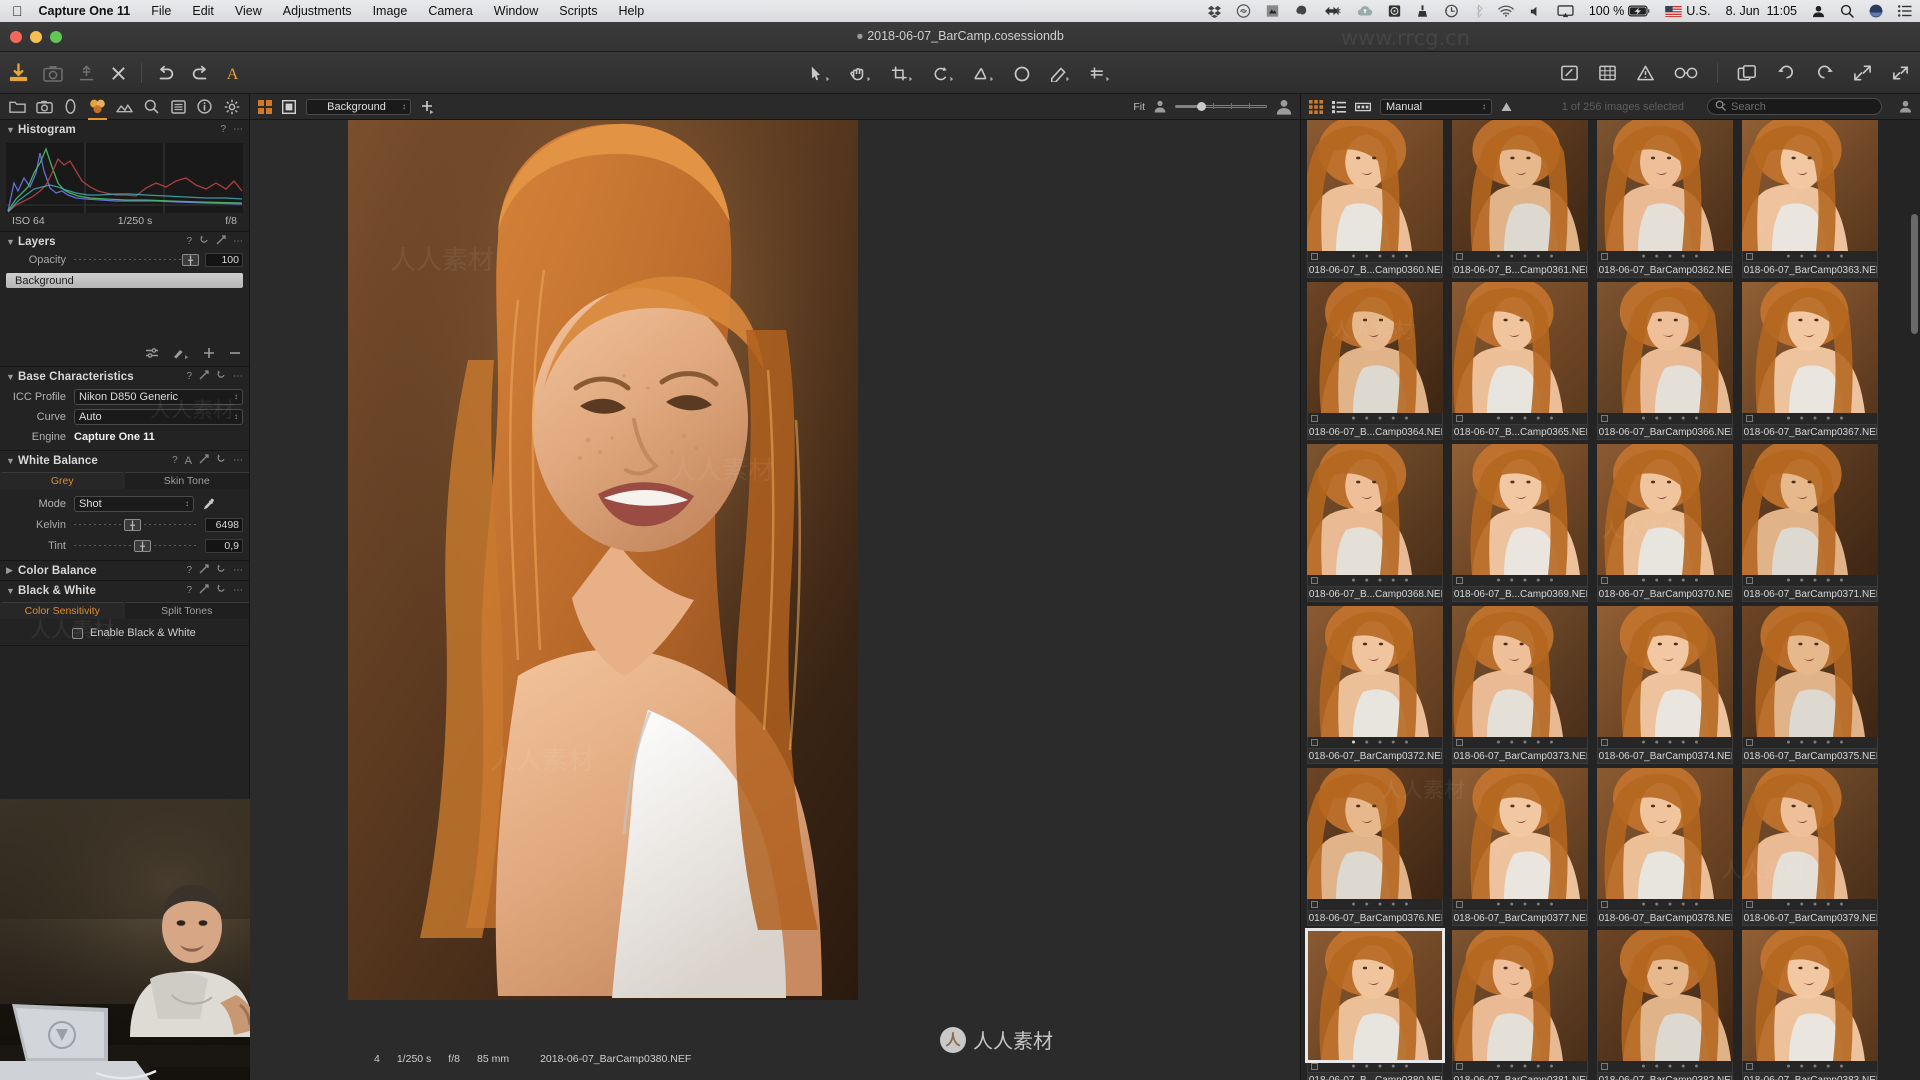  Describe the element at coordinates (1221, 106) in the screenshot. I see `zoom-slider` at that location.